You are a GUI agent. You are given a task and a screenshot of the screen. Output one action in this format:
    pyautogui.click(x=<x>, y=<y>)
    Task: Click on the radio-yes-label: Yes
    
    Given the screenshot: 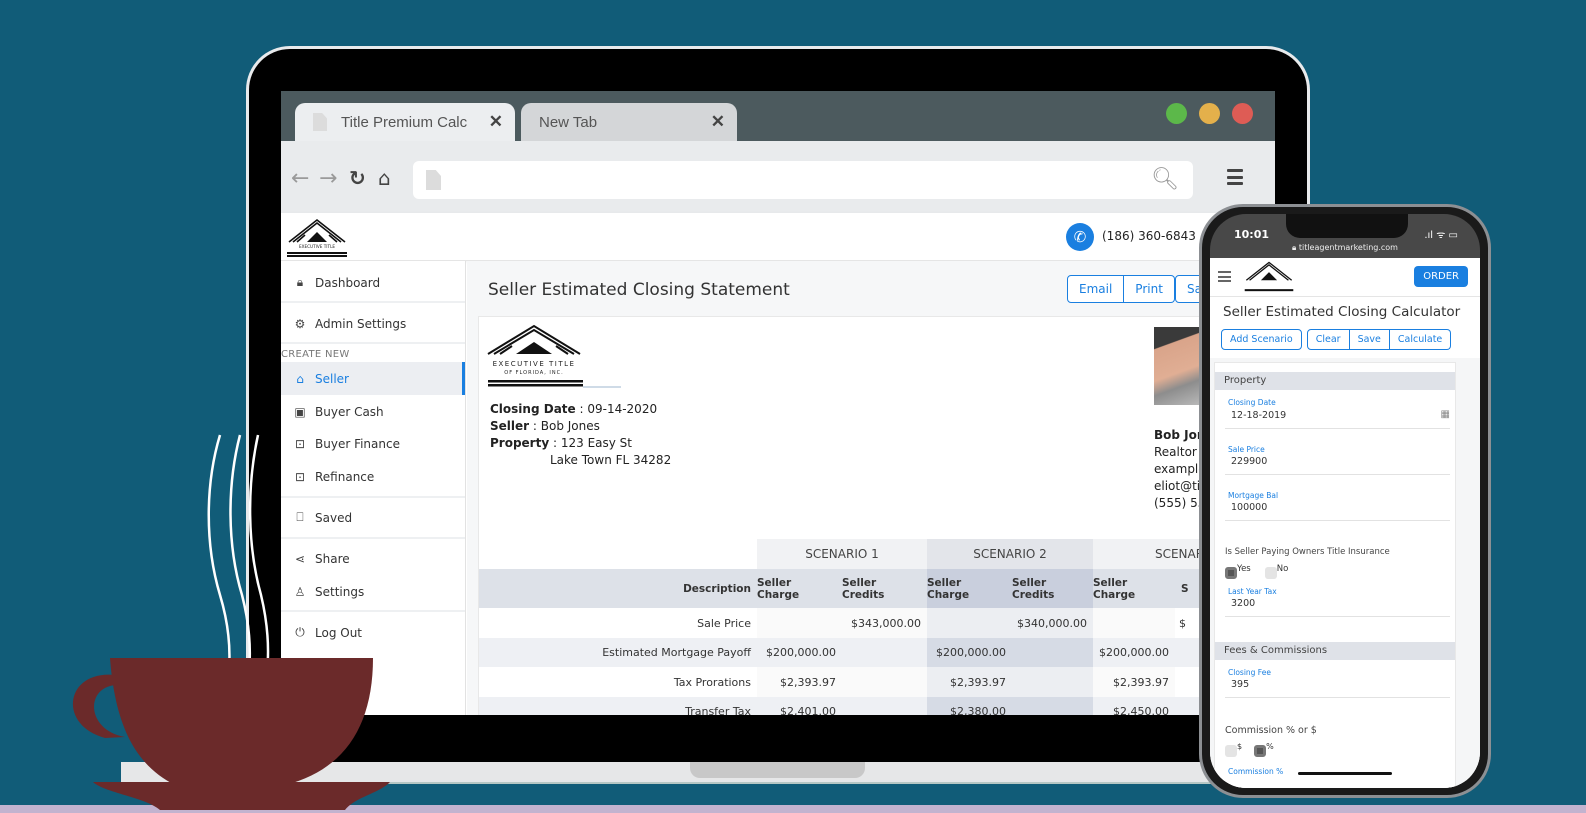 What is the action you would take?
    pyautogui.click(x=1244, y=569)
    